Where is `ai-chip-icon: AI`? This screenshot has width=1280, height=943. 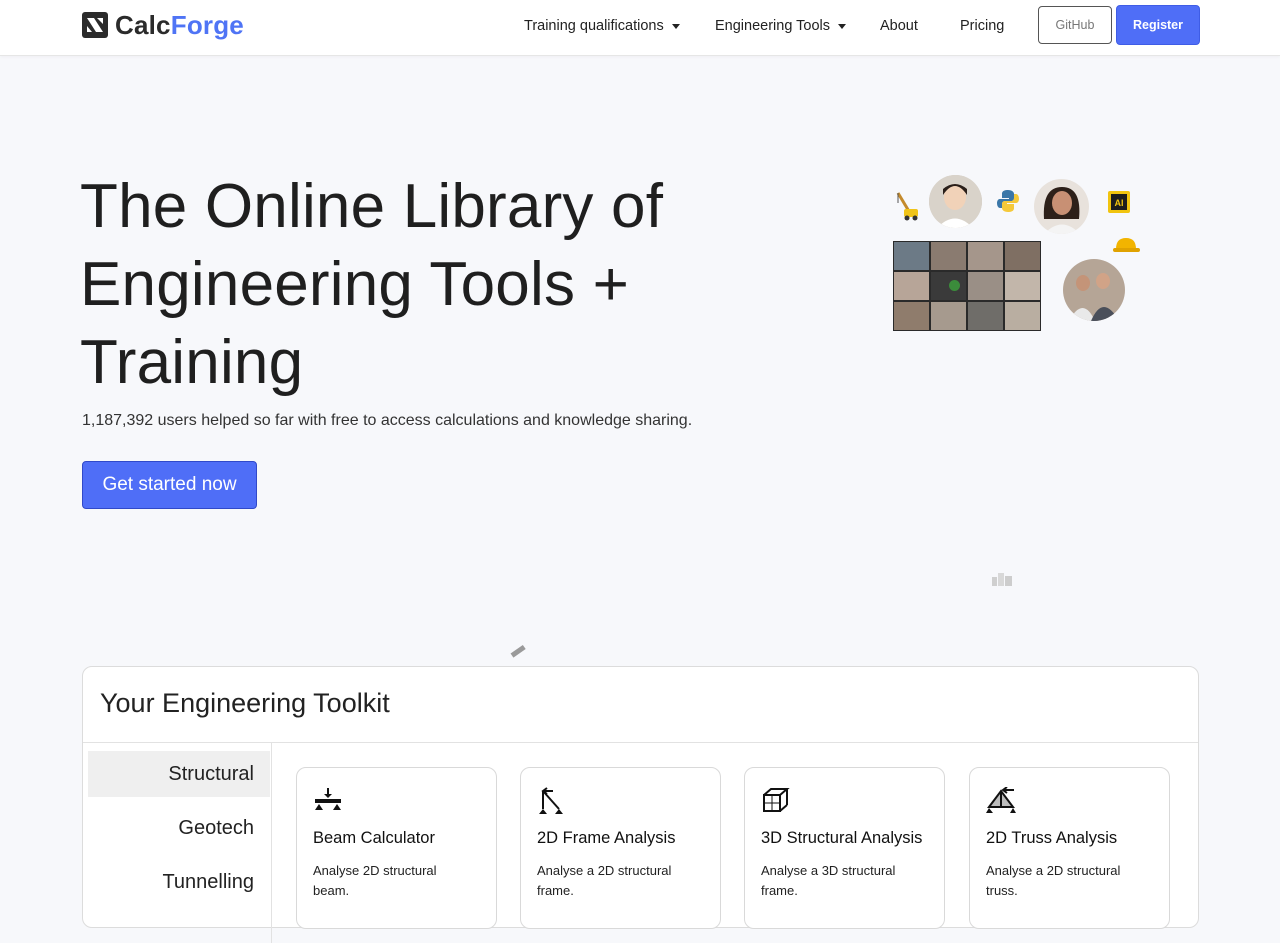 ai-chip-icon: AI is located at coordinates (1119, 202).